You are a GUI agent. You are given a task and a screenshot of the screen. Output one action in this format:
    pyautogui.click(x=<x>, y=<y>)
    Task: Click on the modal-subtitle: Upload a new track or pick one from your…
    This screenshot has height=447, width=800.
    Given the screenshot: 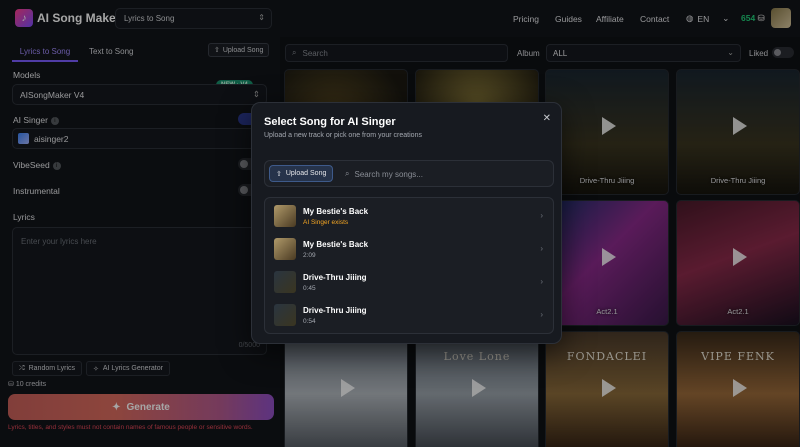 What is the action you would take?
    pyautogui.click(x=343, y=135)
    